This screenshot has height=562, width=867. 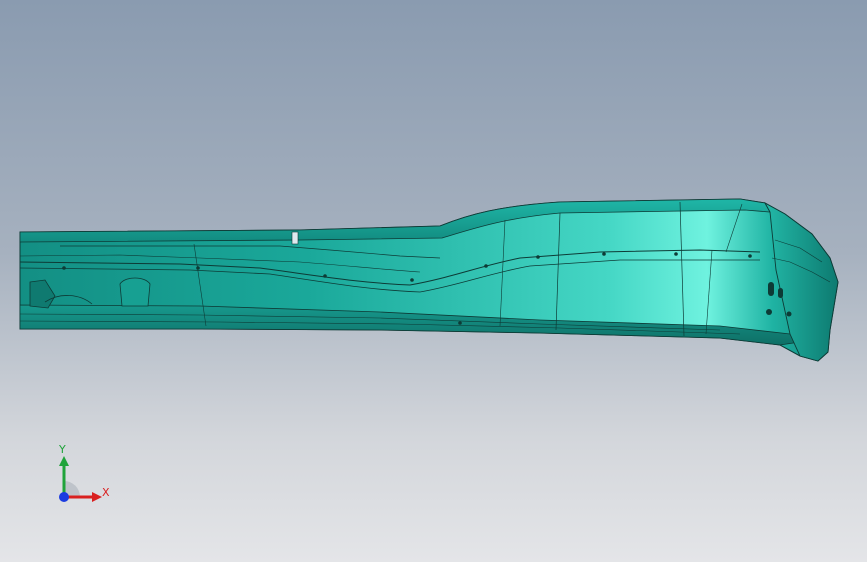 What do you see at coordinates (64, 497) in the screenshot?
I see `z-axis-dot` at bounding box center [64, 497].